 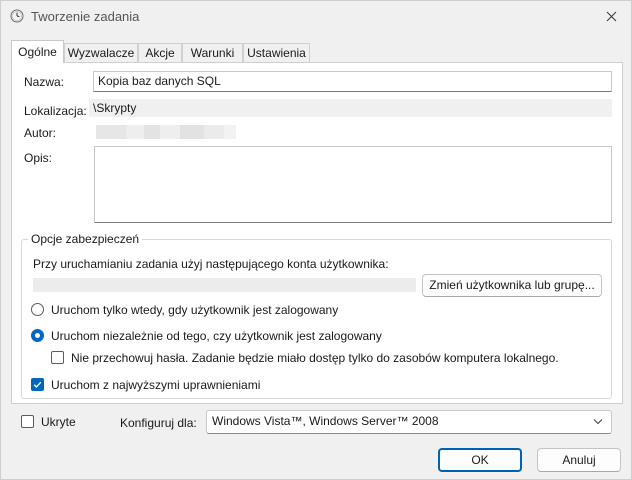 I want to click on clock-icon, so click(x=17, y=16).